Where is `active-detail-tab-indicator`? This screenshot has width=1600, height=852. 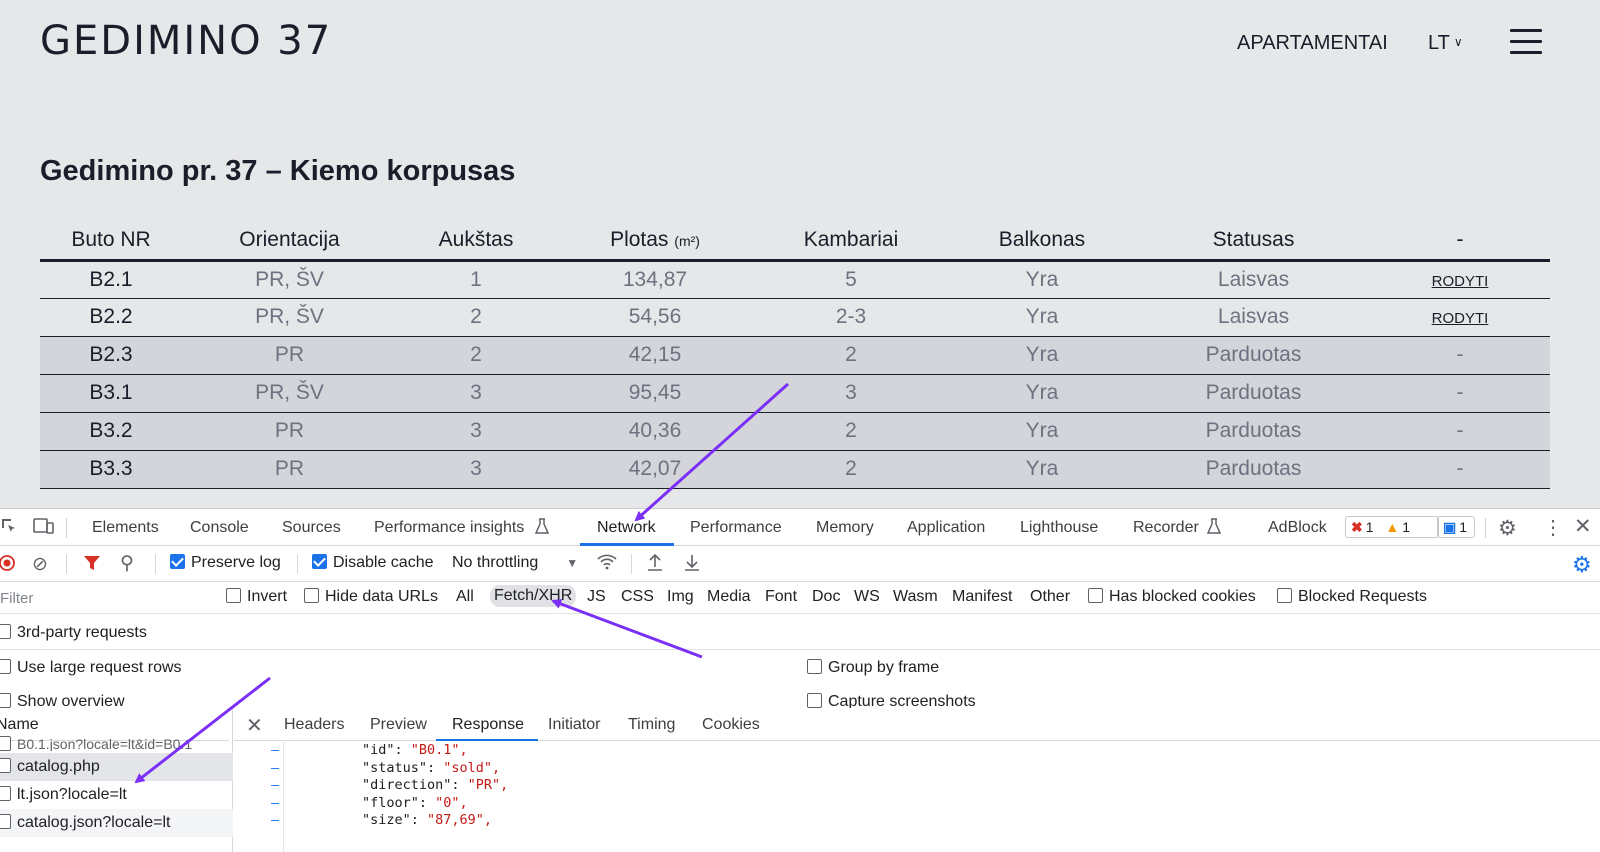
active-detail-tab-indicator is located at coordinates (487, 740).